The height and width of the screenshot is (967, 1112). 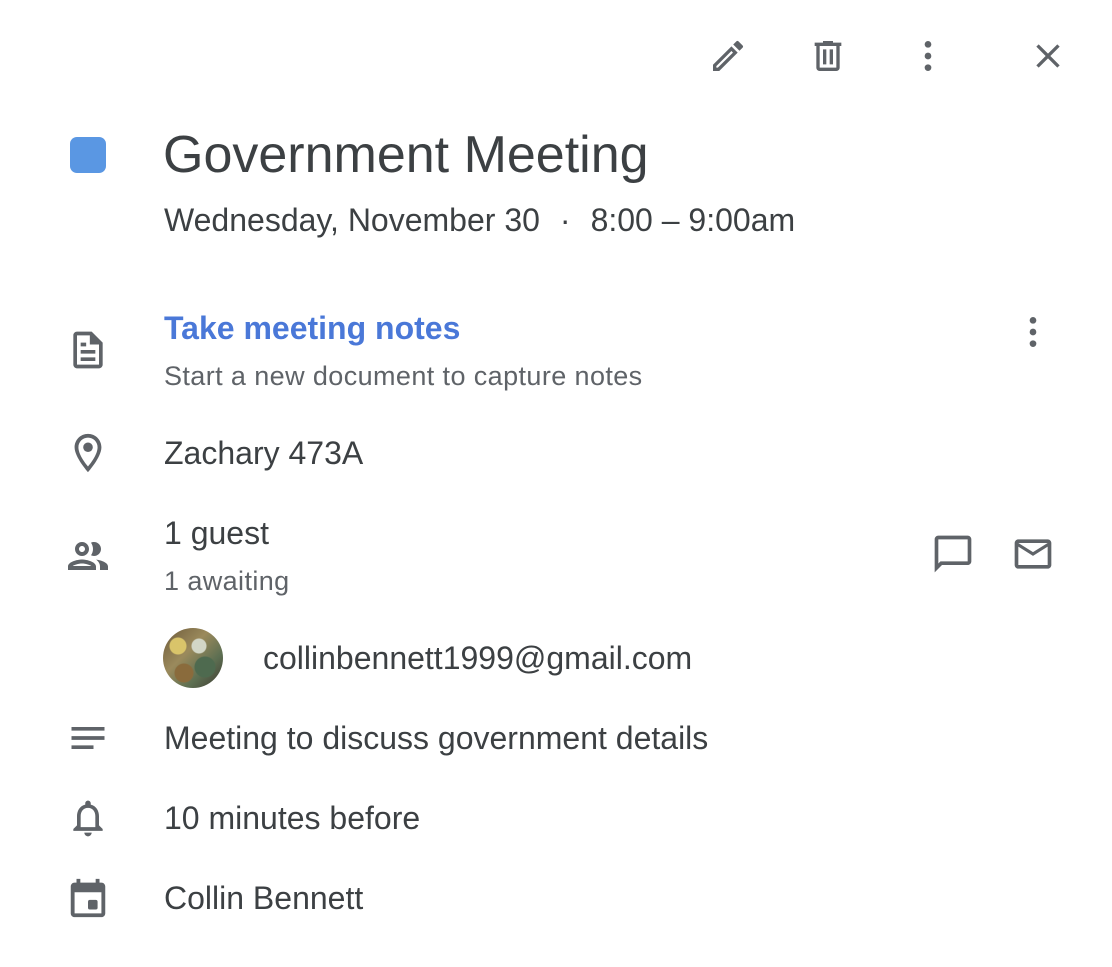 I want to click on event-location: Zachary 473A, so click(x=264, y=453).